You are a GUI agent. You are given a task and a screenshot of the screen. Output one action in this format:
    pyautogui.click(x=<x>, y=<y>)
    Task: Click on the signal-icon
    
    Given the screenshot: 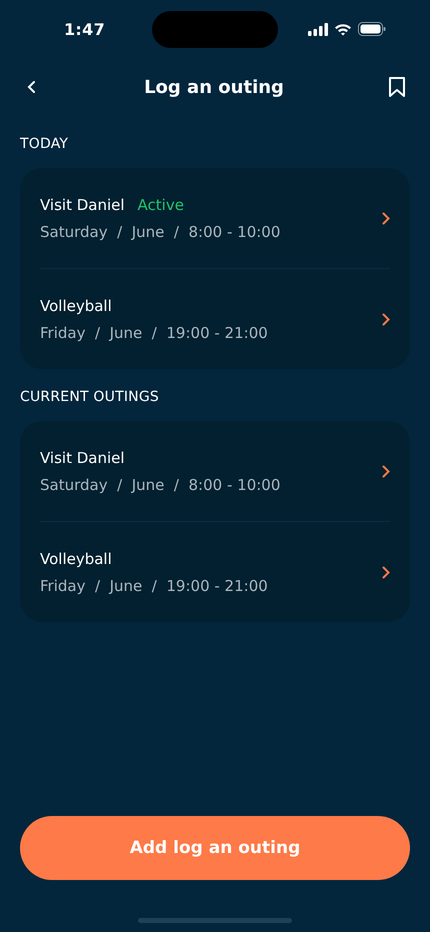 What is the action you would take?
    pyautogui.click(x=318, y=29)
    